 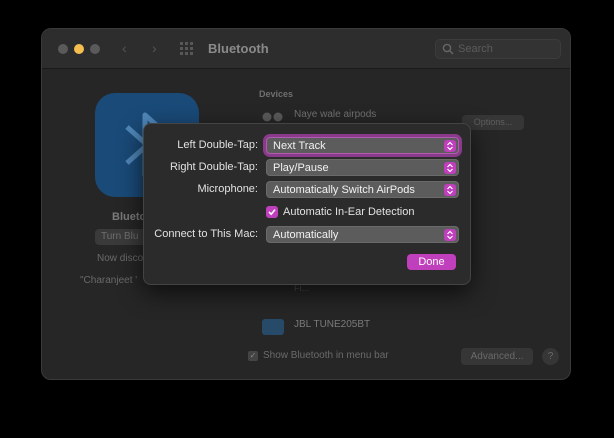 What do you see at coordinates (79, 49) in the screenshot?
I see `minimize-button` at bounding box center [79, 49].